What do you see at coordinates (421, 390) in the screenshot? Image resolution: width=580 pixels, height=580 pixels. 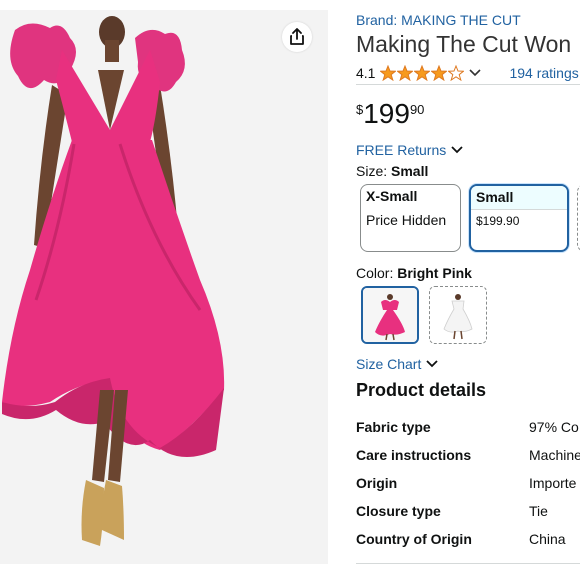 I see `product-details-heading: Product details` at bounding box center [421, 390].